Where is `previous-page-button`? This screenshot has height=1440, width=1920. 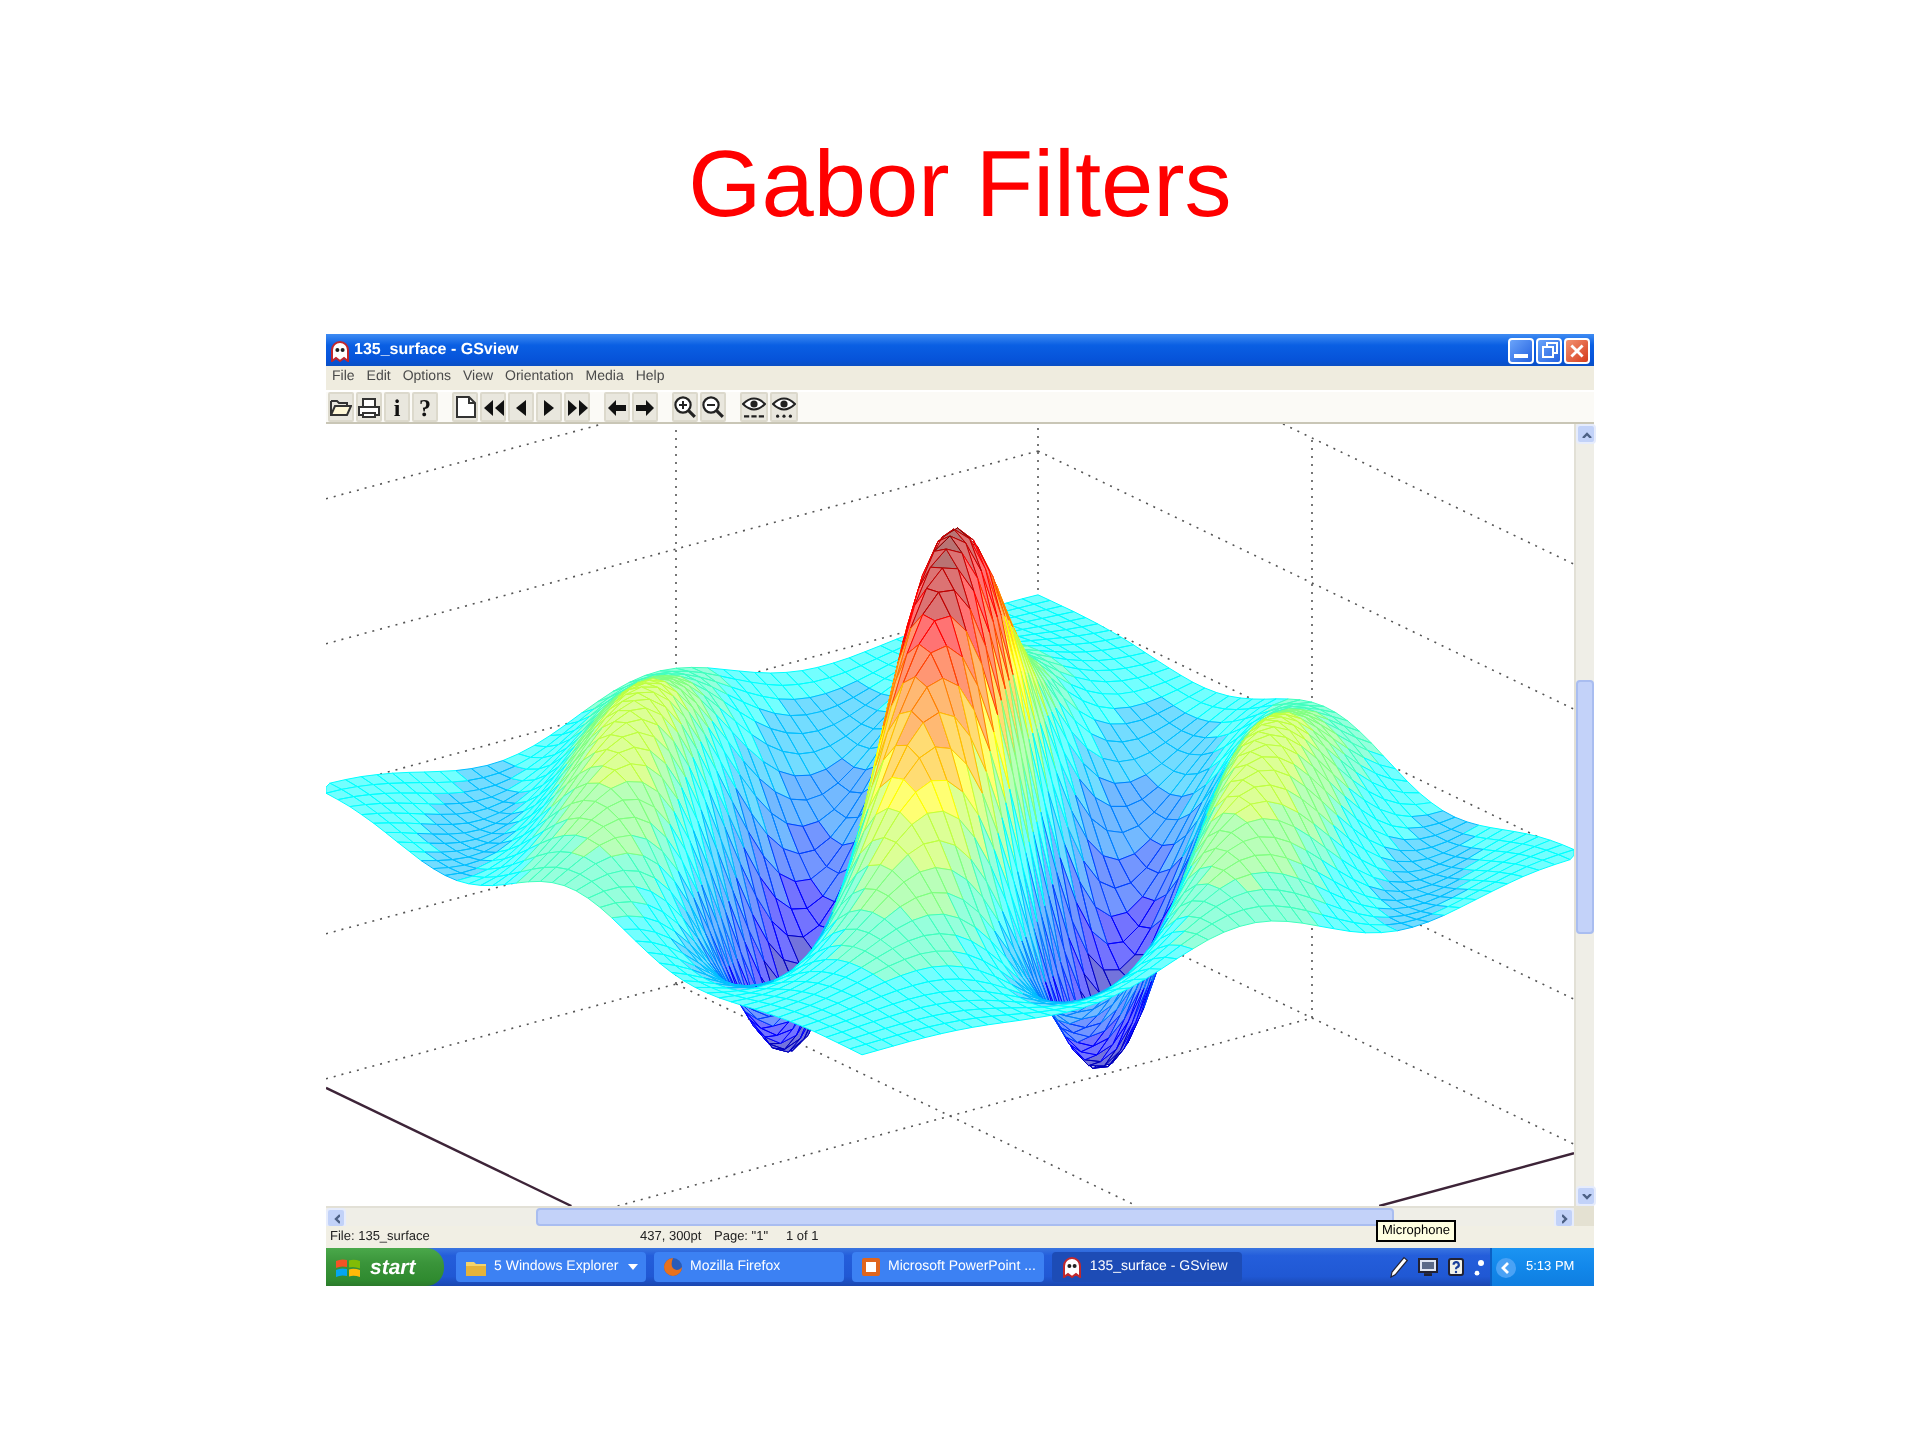
previous-page-button is located at coordinates (521, 407).